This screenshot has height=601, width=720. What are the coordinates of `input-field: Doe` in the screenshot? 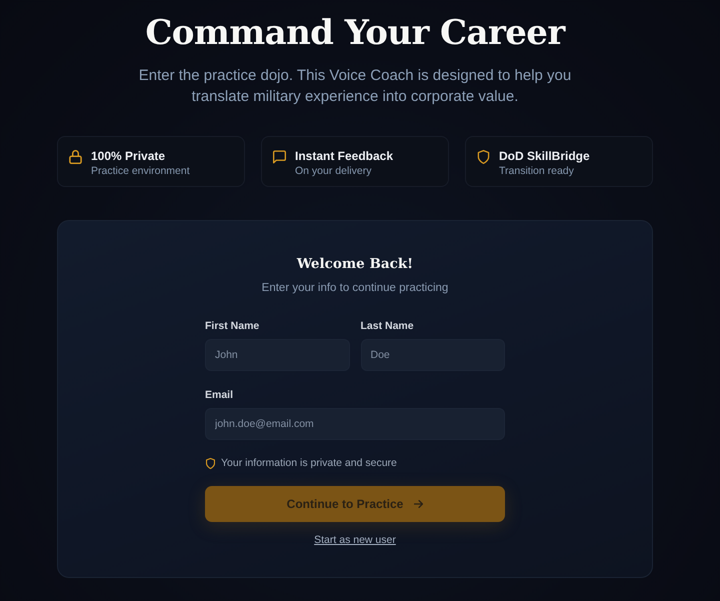 It's located at (432, 355).